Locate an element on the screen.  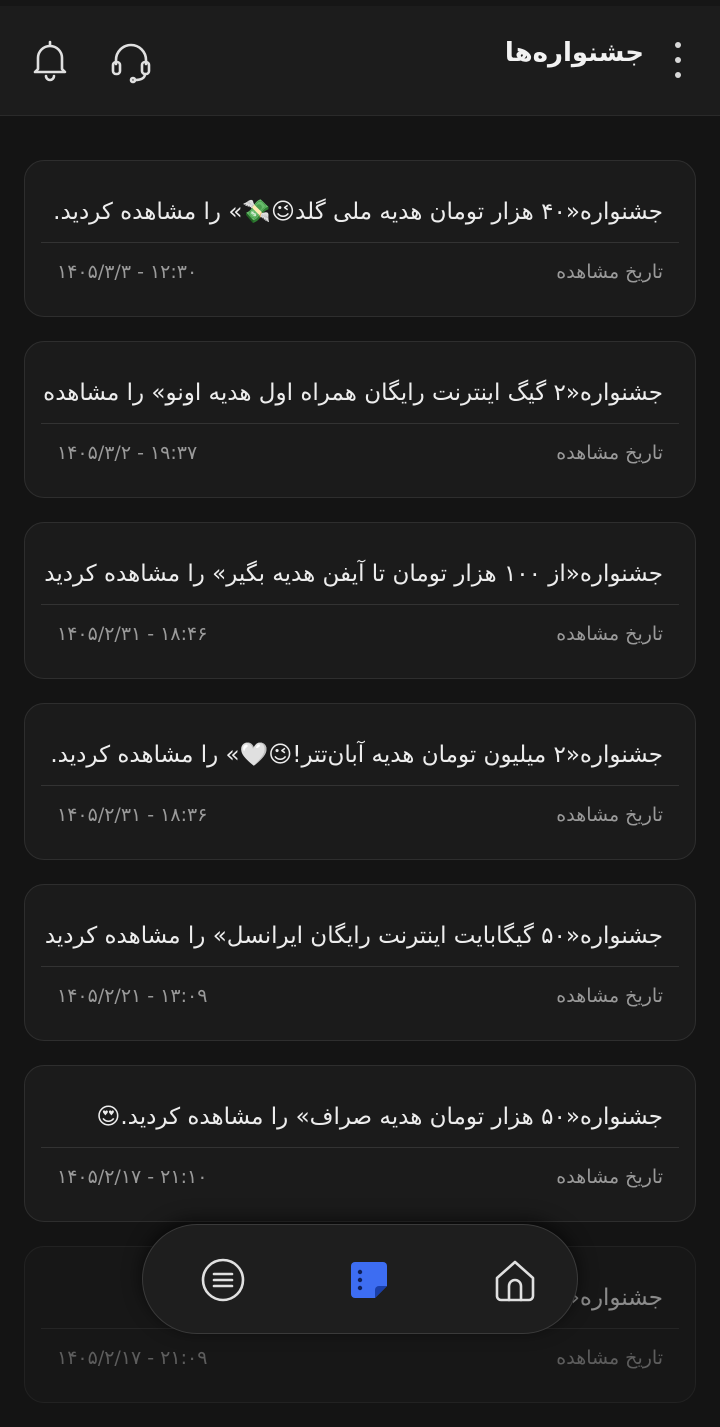
more-vertical-icon is located at coordinates (678, 60).